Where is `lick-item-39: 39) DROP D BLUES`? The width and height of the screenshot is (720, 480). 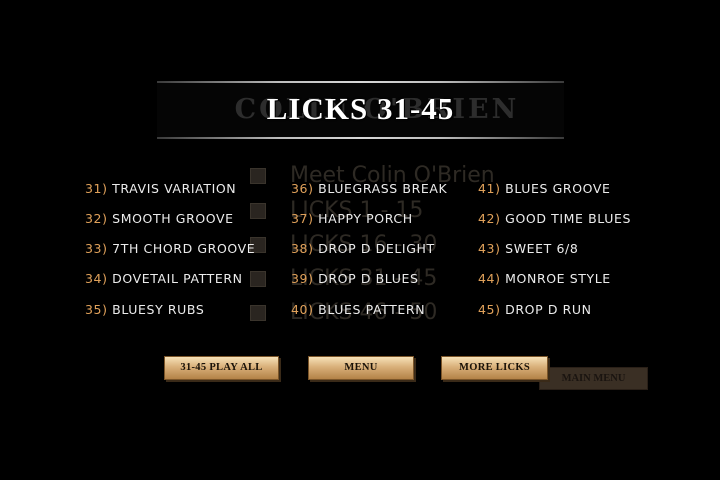 lick-item-39: 39) DROP D BLUES is located at coordinates (355, 279).